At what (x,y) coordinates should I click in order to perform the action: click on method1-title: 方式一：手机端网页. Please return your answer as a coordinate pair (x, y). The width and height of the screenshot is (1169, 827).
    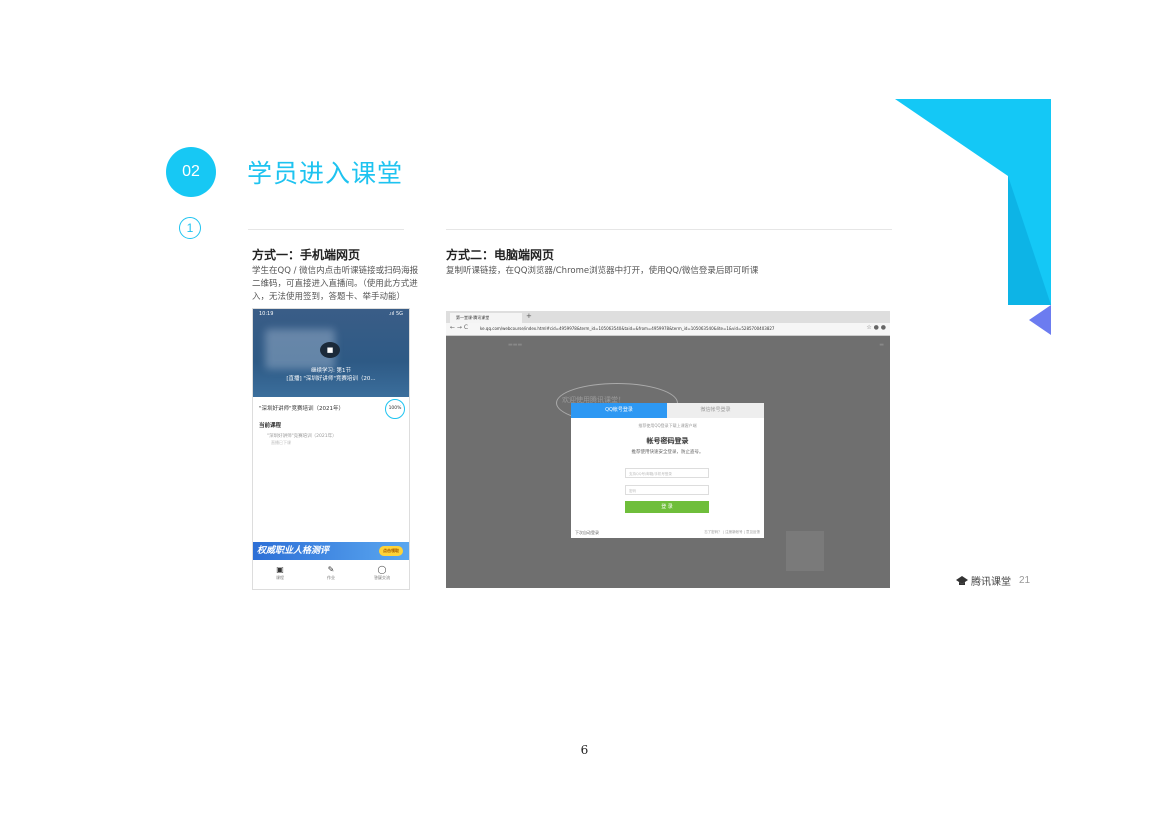
    Looking at the image, I should click on (306, 255).